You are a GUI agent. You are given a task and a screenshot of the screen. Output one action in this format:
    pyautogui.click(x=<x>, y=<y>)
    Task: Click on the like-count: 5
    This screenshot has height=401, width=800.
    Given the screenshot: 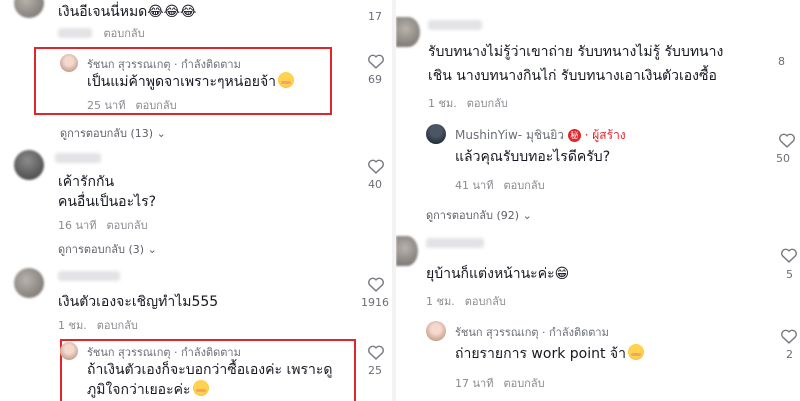 What is the action you would take?
    pyautogui.click(x=789, y=274)
    